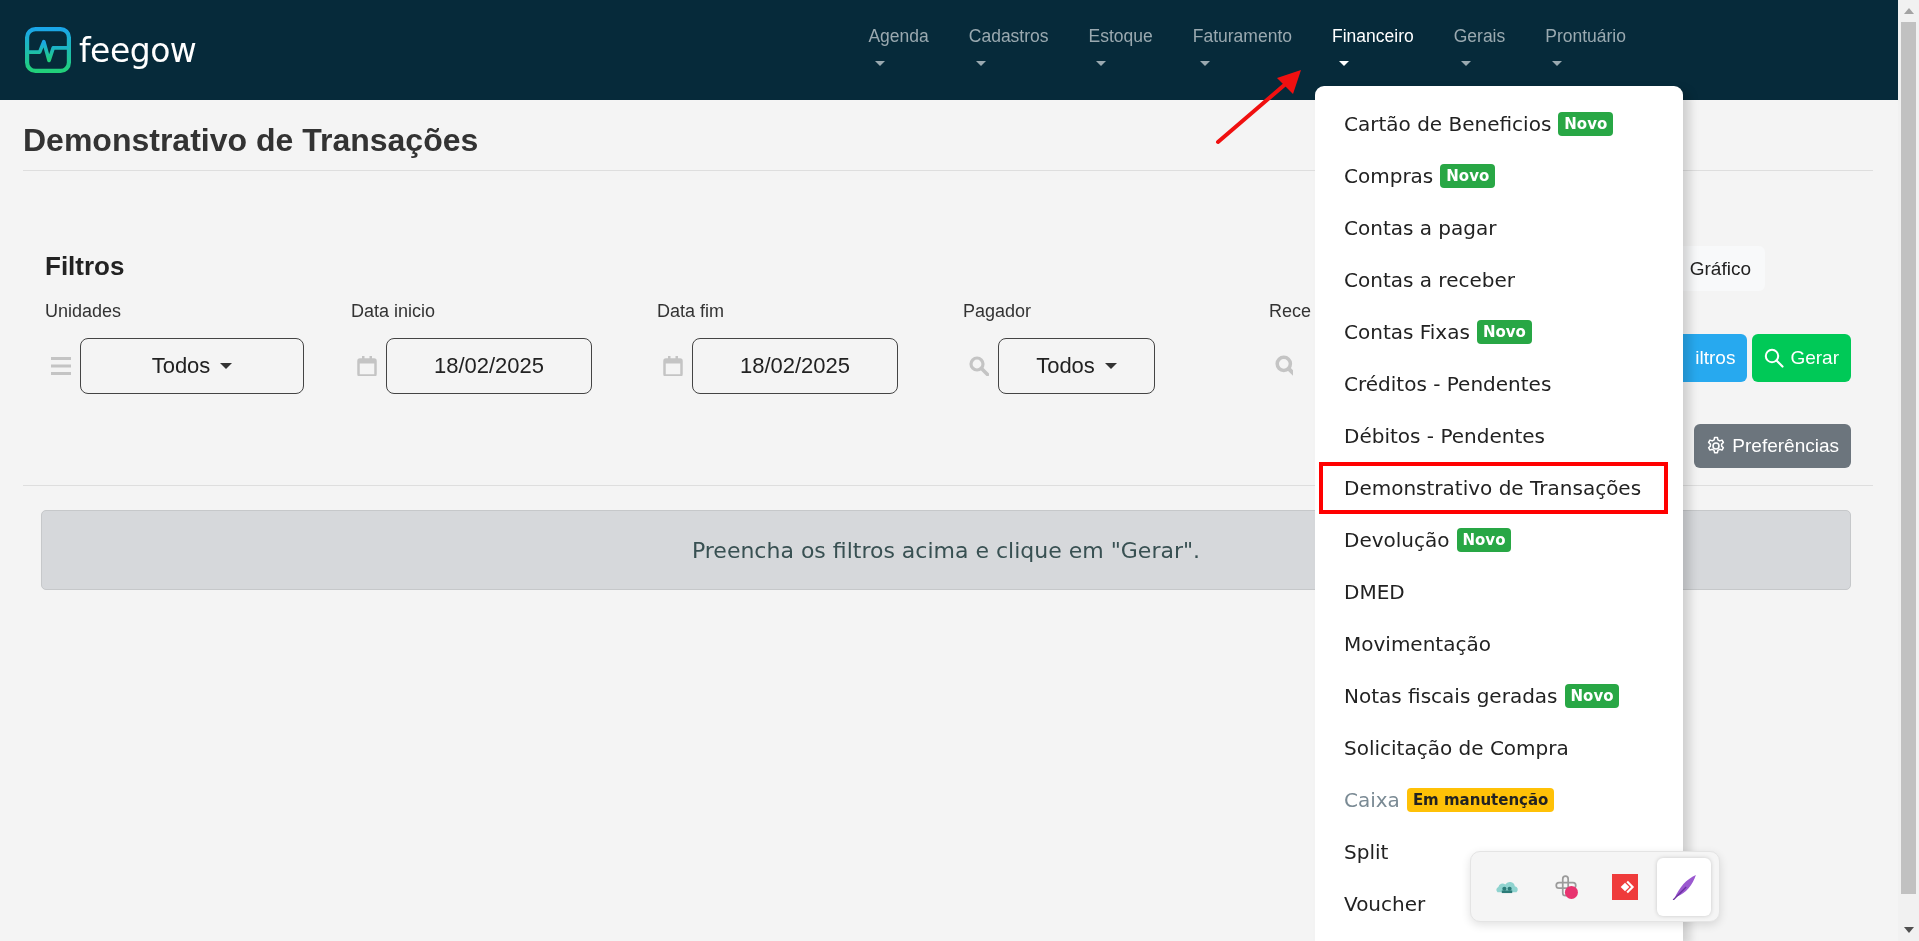  Describe the element at coordinates (1406, 644) in the screenshot. I see `menu-item: Movimentação` at that location.